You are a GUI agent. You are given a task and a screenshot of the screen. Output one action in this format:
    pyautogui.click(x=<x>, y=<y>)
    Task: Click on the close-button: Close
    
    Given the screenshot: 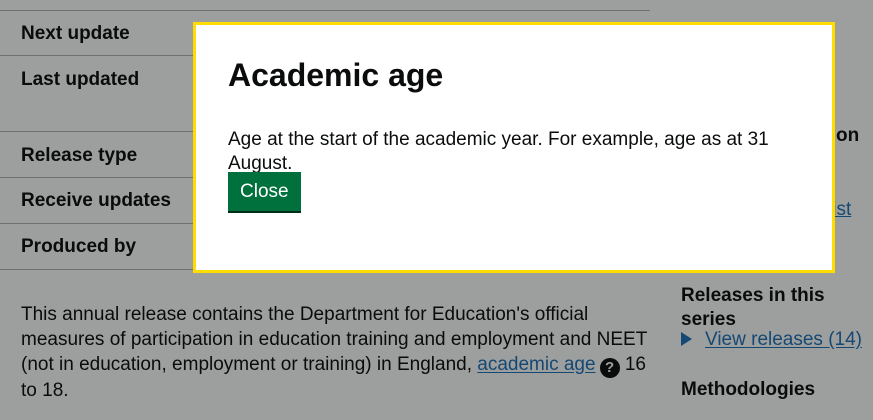 What is the action you would take?
    pyautogui.click(x=264, y=191)
    